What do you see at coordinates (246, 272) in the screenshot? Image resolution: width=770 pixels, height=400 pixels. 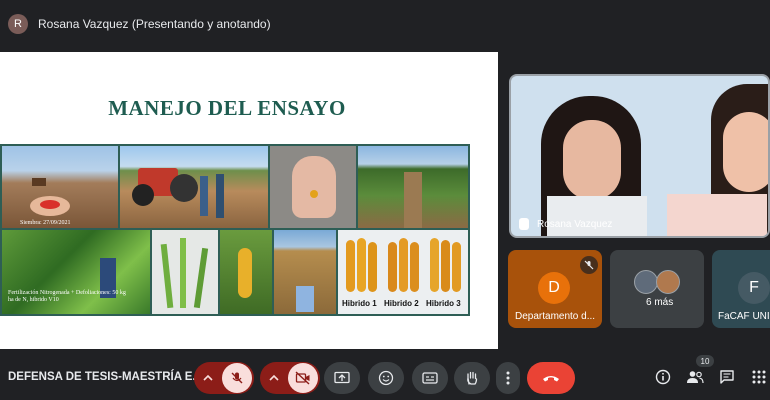 I see `photo-corn-ear` at bounding box center [246, 272].